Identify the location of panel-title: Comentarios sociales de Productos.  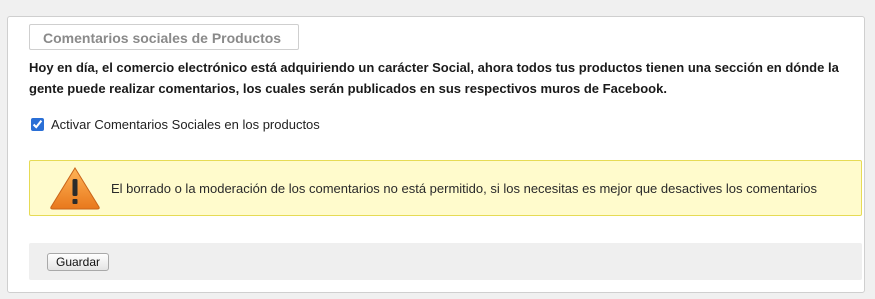
(164, 37).